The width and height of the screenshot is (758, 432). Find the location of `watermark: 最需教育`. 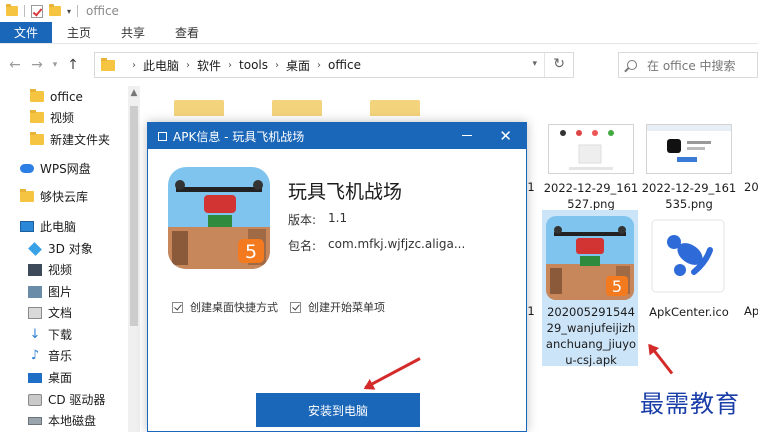

watermark: 最需教育 is located at coordinates (690, 404).